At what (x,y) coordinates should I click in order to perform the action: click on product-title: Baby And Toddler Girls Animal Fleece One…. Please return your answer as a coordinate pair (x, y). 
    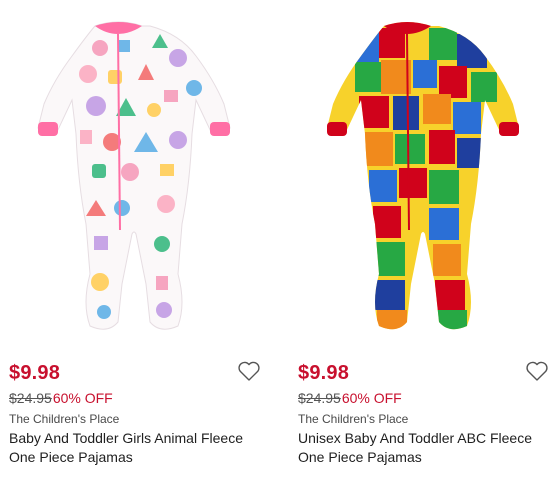
    Looking at the image, I should click on (136, 448).